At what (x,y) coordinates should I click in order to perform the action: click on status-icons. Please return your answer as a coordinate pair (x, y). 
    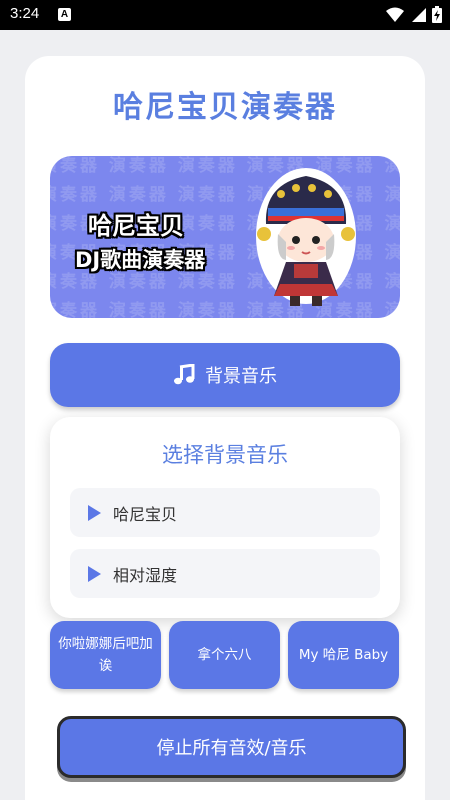
    Looking at the image, I should click on (414, 14).